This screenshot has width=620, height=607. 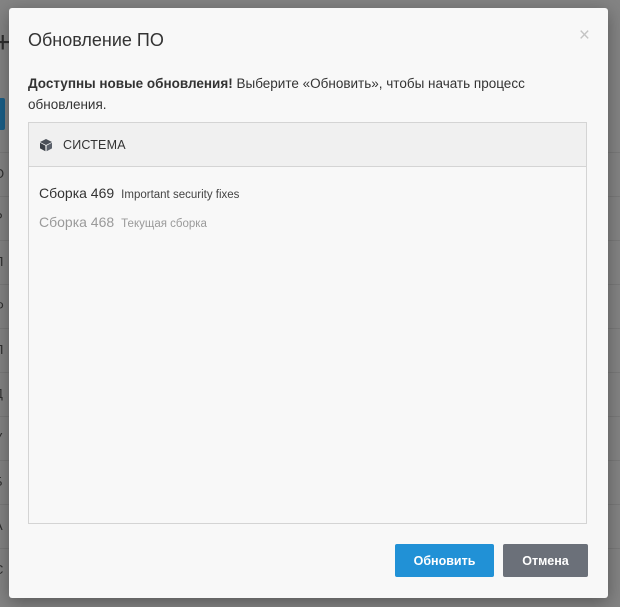 I want to click on panel-title: СИСТЕМА, so click(x=94, y=144).